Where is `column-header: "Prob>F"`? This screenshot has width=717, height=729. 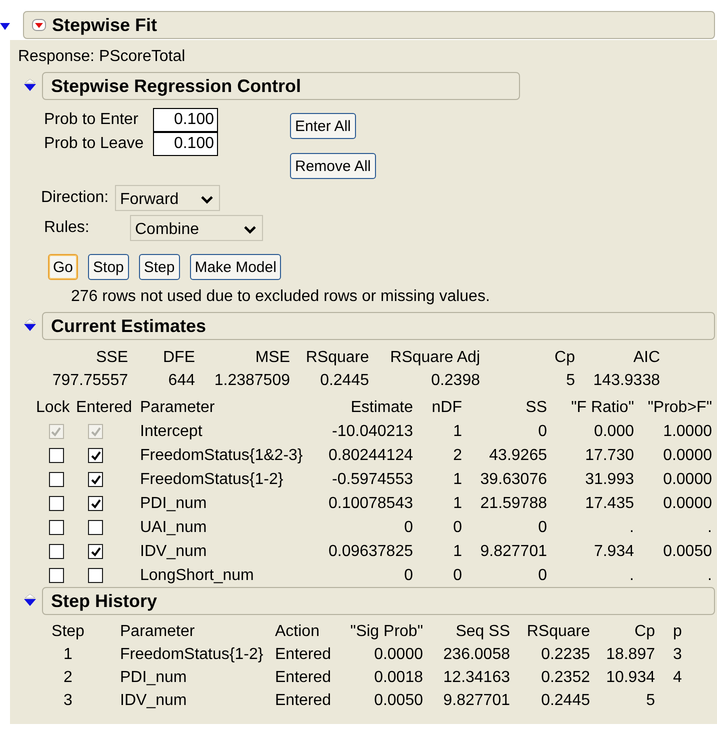
column-header: "Prob>F" is located at coordinates (679, 407).